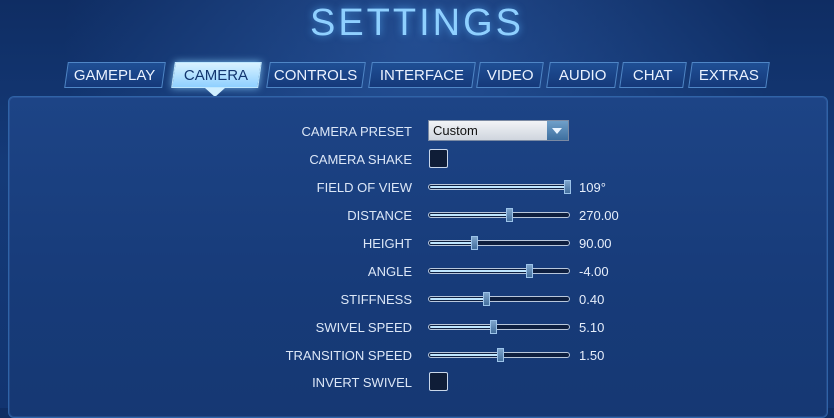 This screenshot has height=418, width=834. I want to click on field-of-view-label: FIELD OF VIEW, so click(364, 187).